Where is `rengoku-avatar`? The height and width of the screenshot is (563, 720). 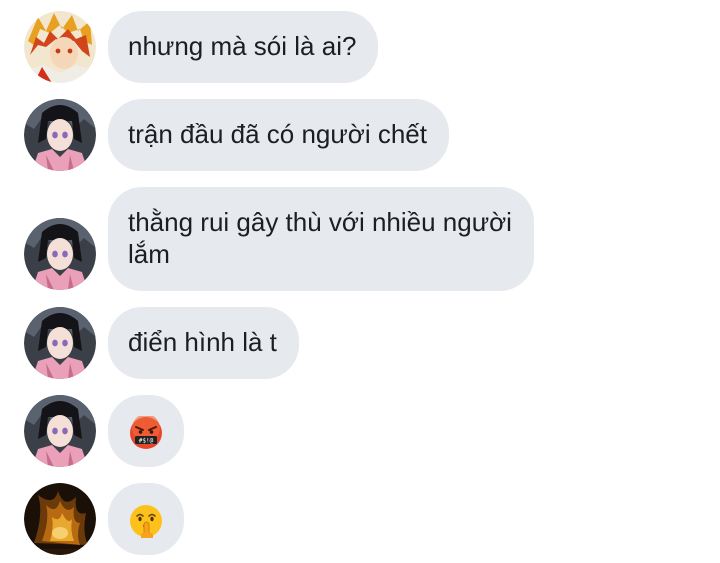 rengoku-avatar is located at coordinates (60, 47).